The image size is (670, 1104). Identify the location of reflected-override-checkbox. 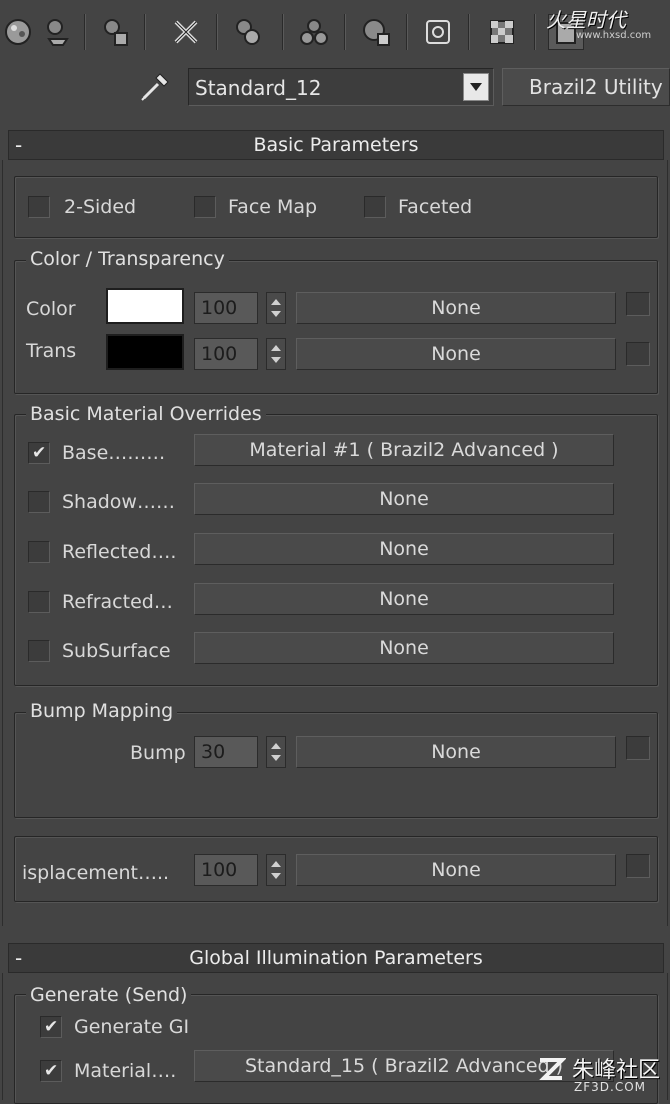
(39, 552).